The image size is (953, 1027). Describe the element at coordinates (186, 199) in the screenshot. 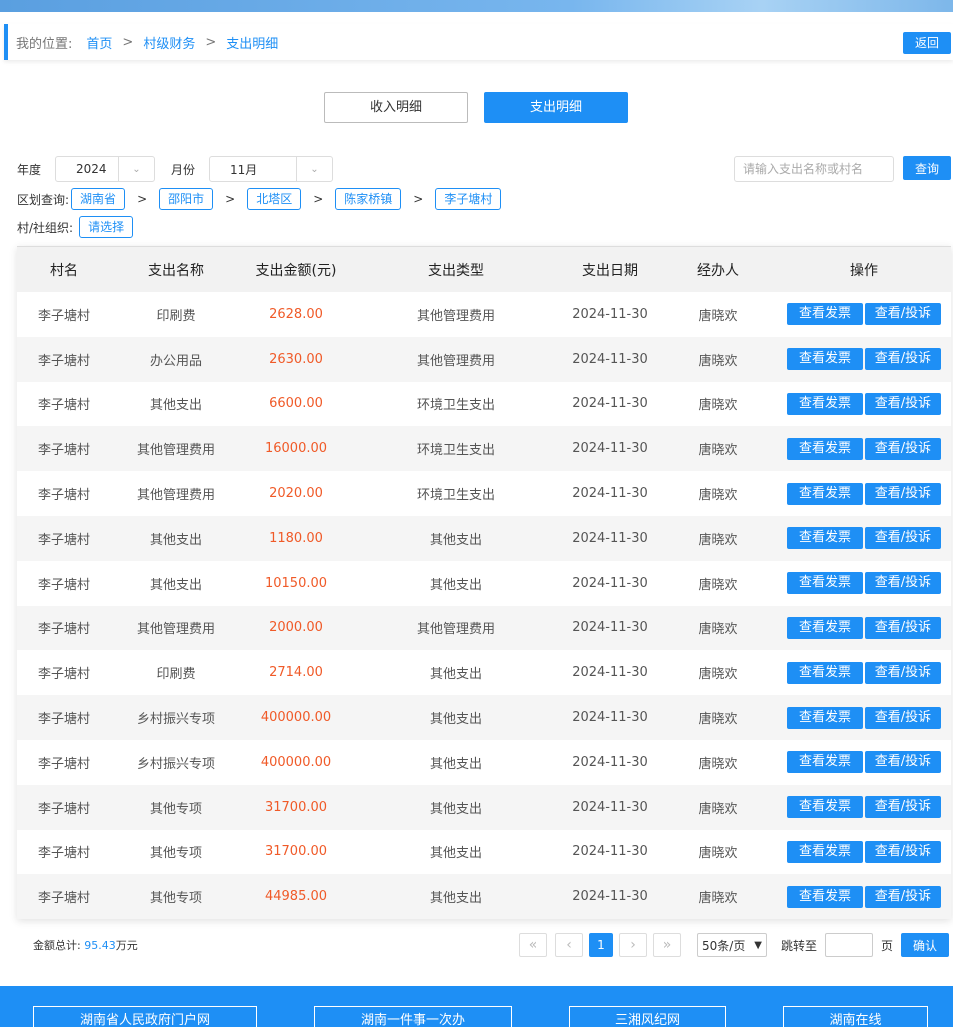

I see `region-tag-city: 邵阳市` at that location.